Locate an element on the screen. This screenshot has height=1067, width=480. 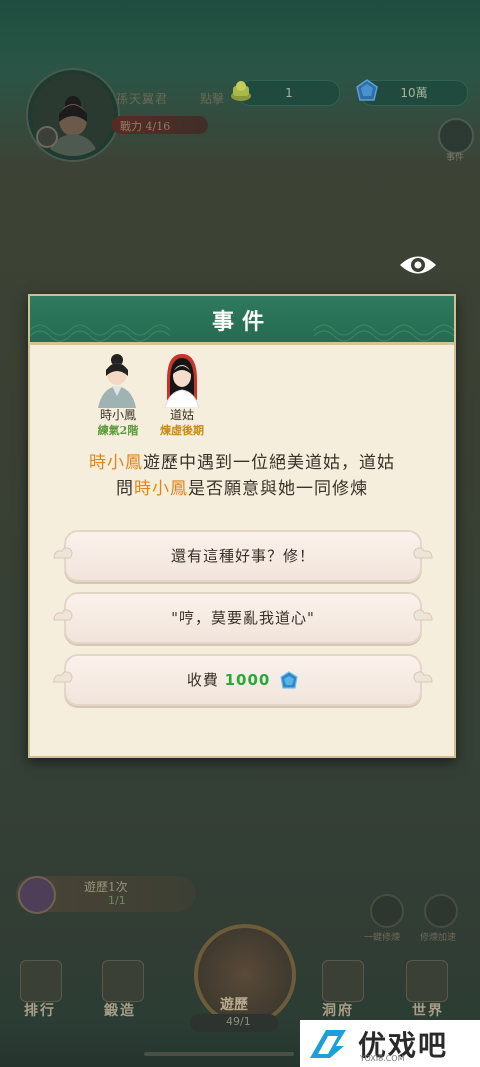
nav-bag: 洞府 is located at coordinates (338, 1010).